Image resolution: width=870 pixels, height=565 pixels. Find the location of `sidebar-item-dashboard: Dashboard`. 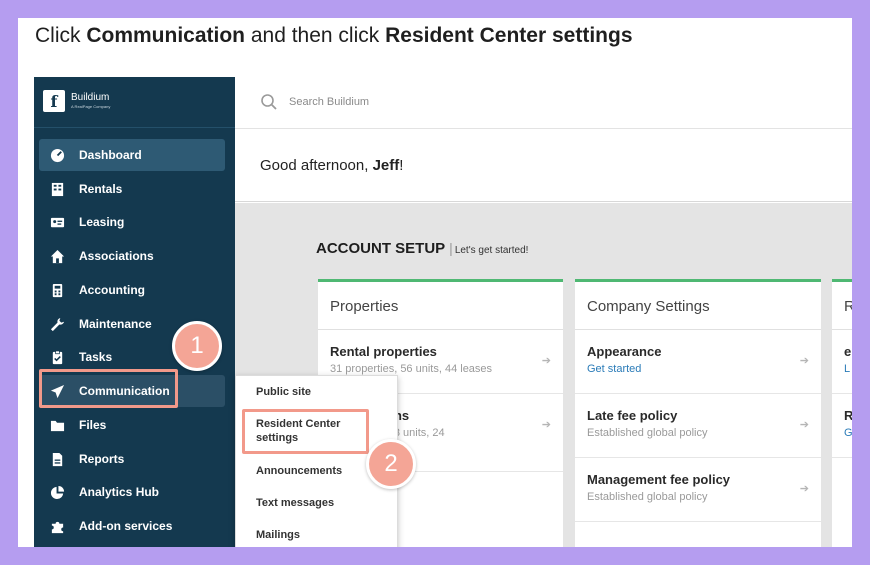

sidebar-item-dashboard: Dashboard is located at coordinates (132, 155).